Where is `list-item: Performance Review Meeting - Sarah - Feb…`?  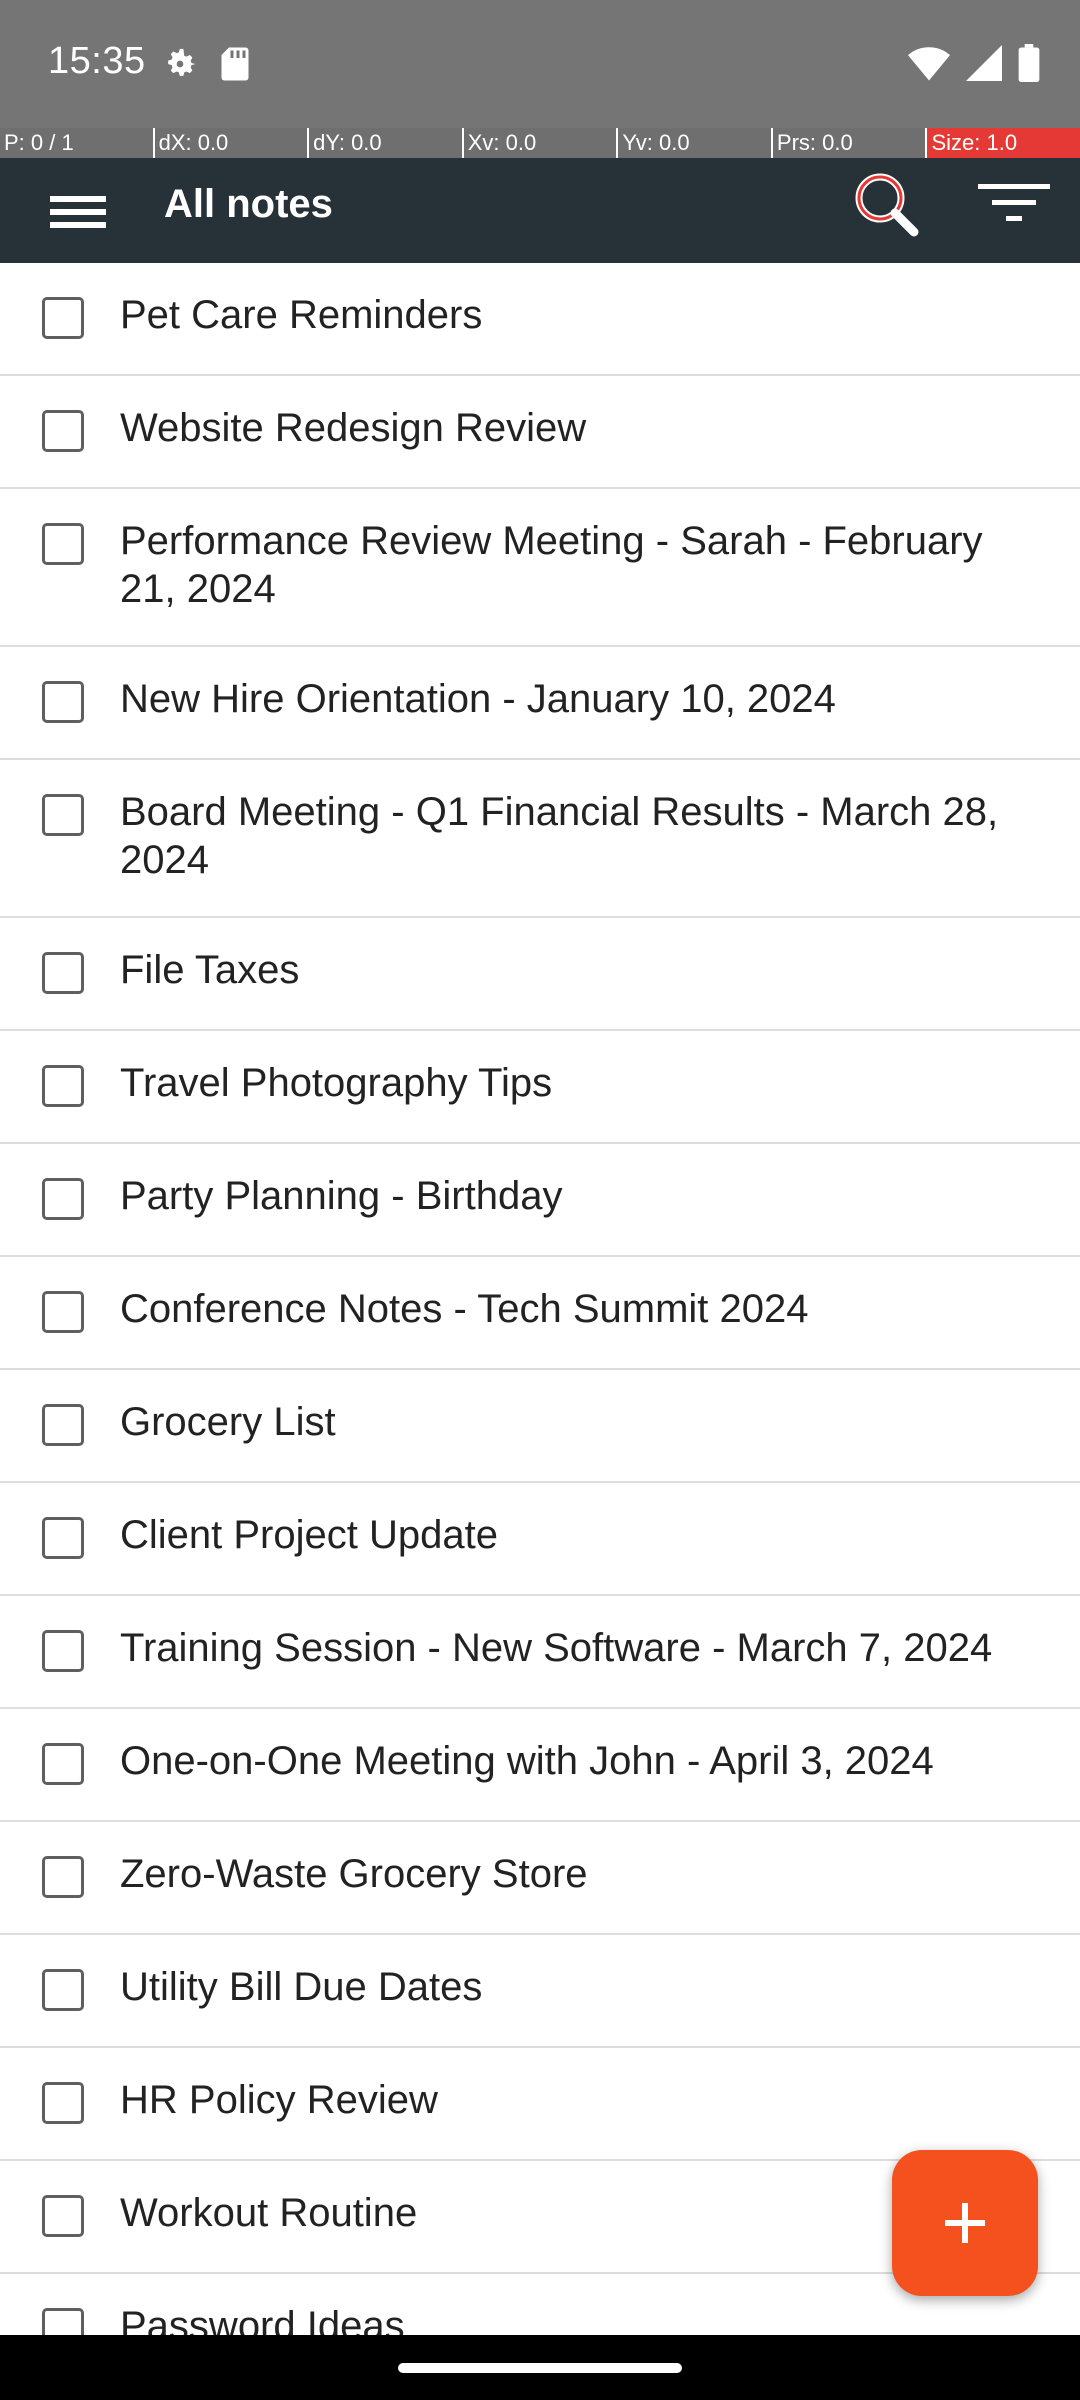
list-item: Performance Review Meeting - Sarah - Feb… is located at coordinates (540, 568).